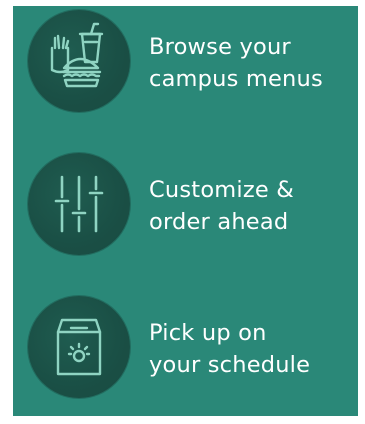 The height and width of the screenshot is (424, 365). I want to click on caption-line-2: your schedule, so click(230, 365).